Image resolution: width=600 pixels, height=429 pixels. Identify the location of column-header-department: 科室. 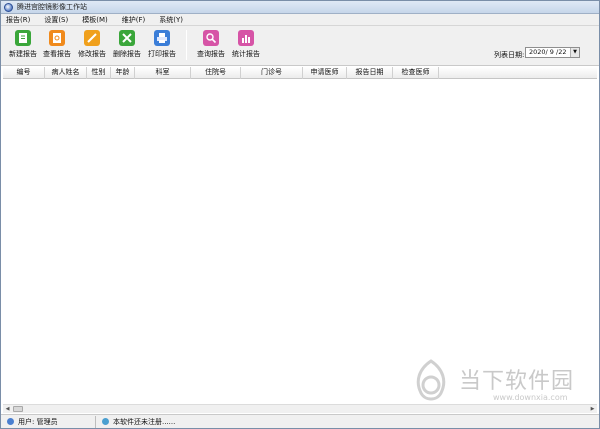
(163, 73).